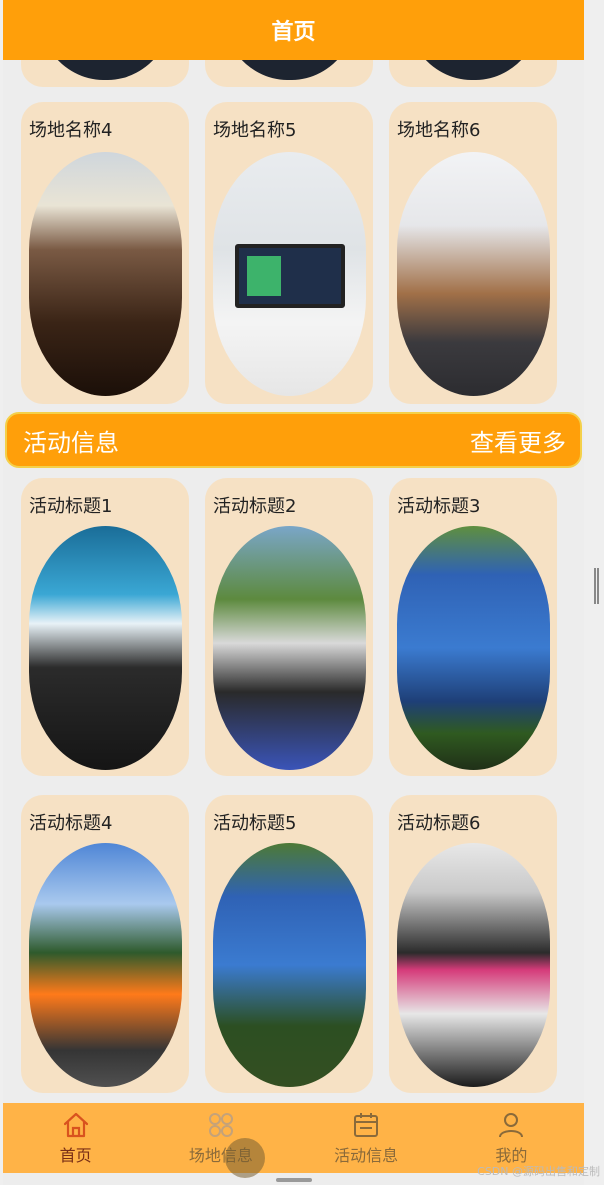  Describe the element at coordinates (71, 506) in the screenshot. I see `activity-title: 活动标题1` at that location.